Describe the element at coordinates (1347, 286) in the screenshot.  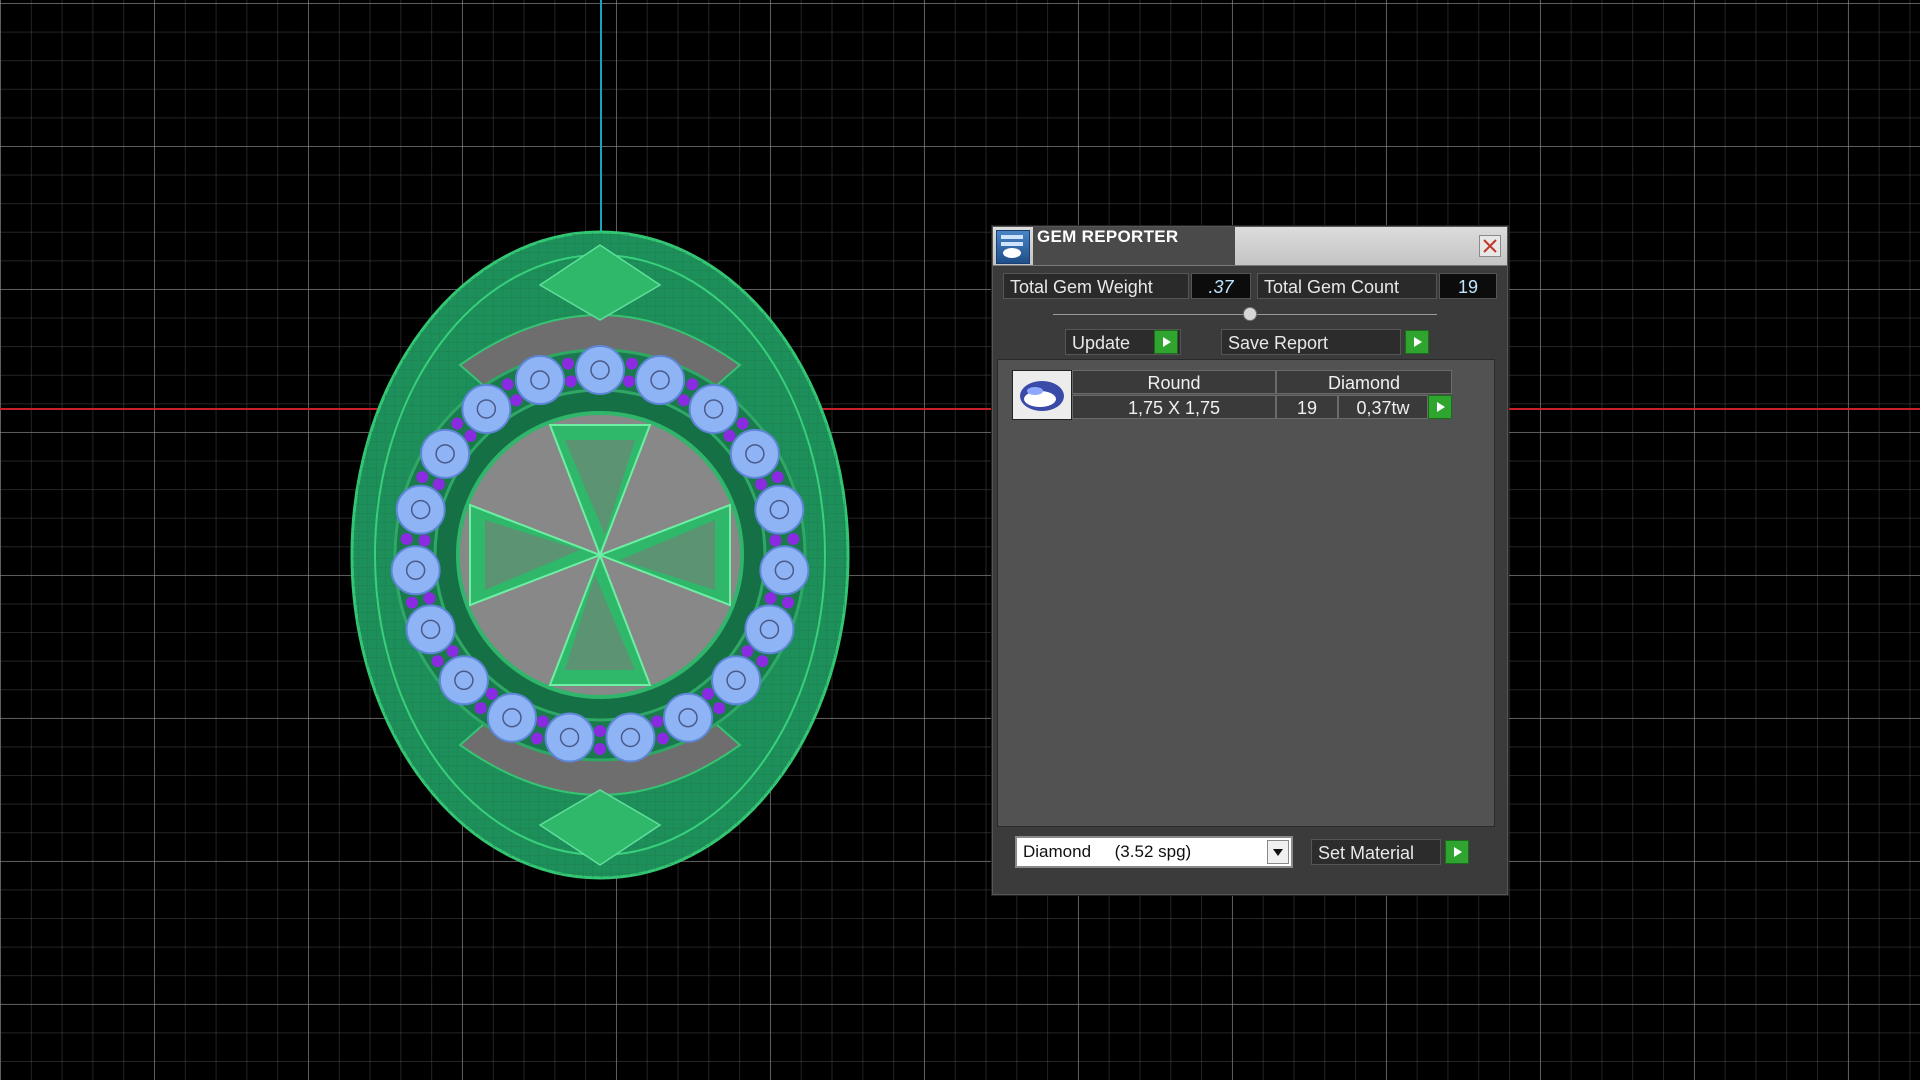
I see `total-gem-count-label: Total Gem Count` at that location.